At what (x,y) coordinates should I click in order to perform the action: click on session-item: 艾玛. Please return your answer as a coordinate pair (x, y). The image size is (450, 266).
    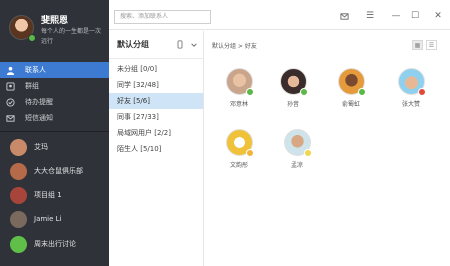
    Looking at the image, I should click on (54, 147).